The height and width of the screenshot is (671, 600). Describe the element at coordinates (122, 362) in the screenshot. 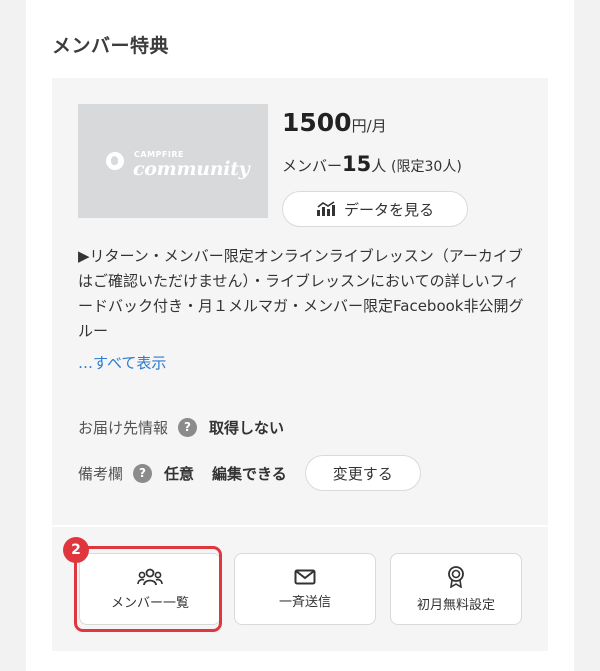

I see `show-all-link: …すべて表示` at that location.